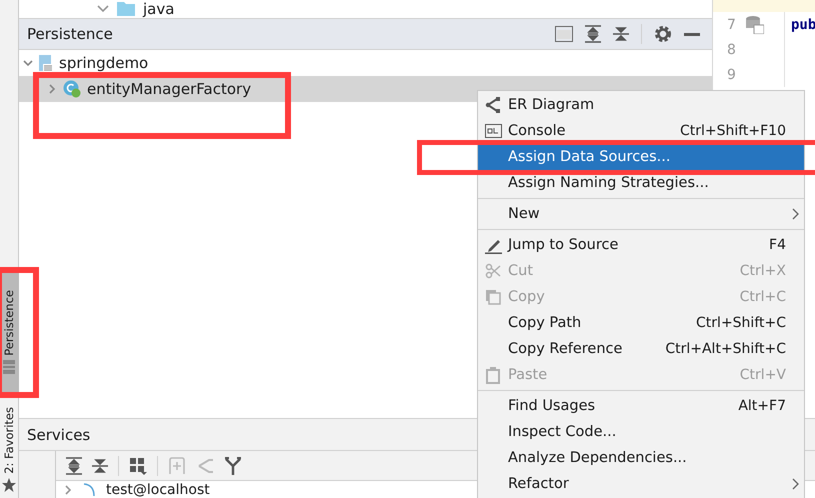  What do you see at coordinates (731, 74) in the screenshot?
I see `line-number: 9` at bounding box center [731, 74].